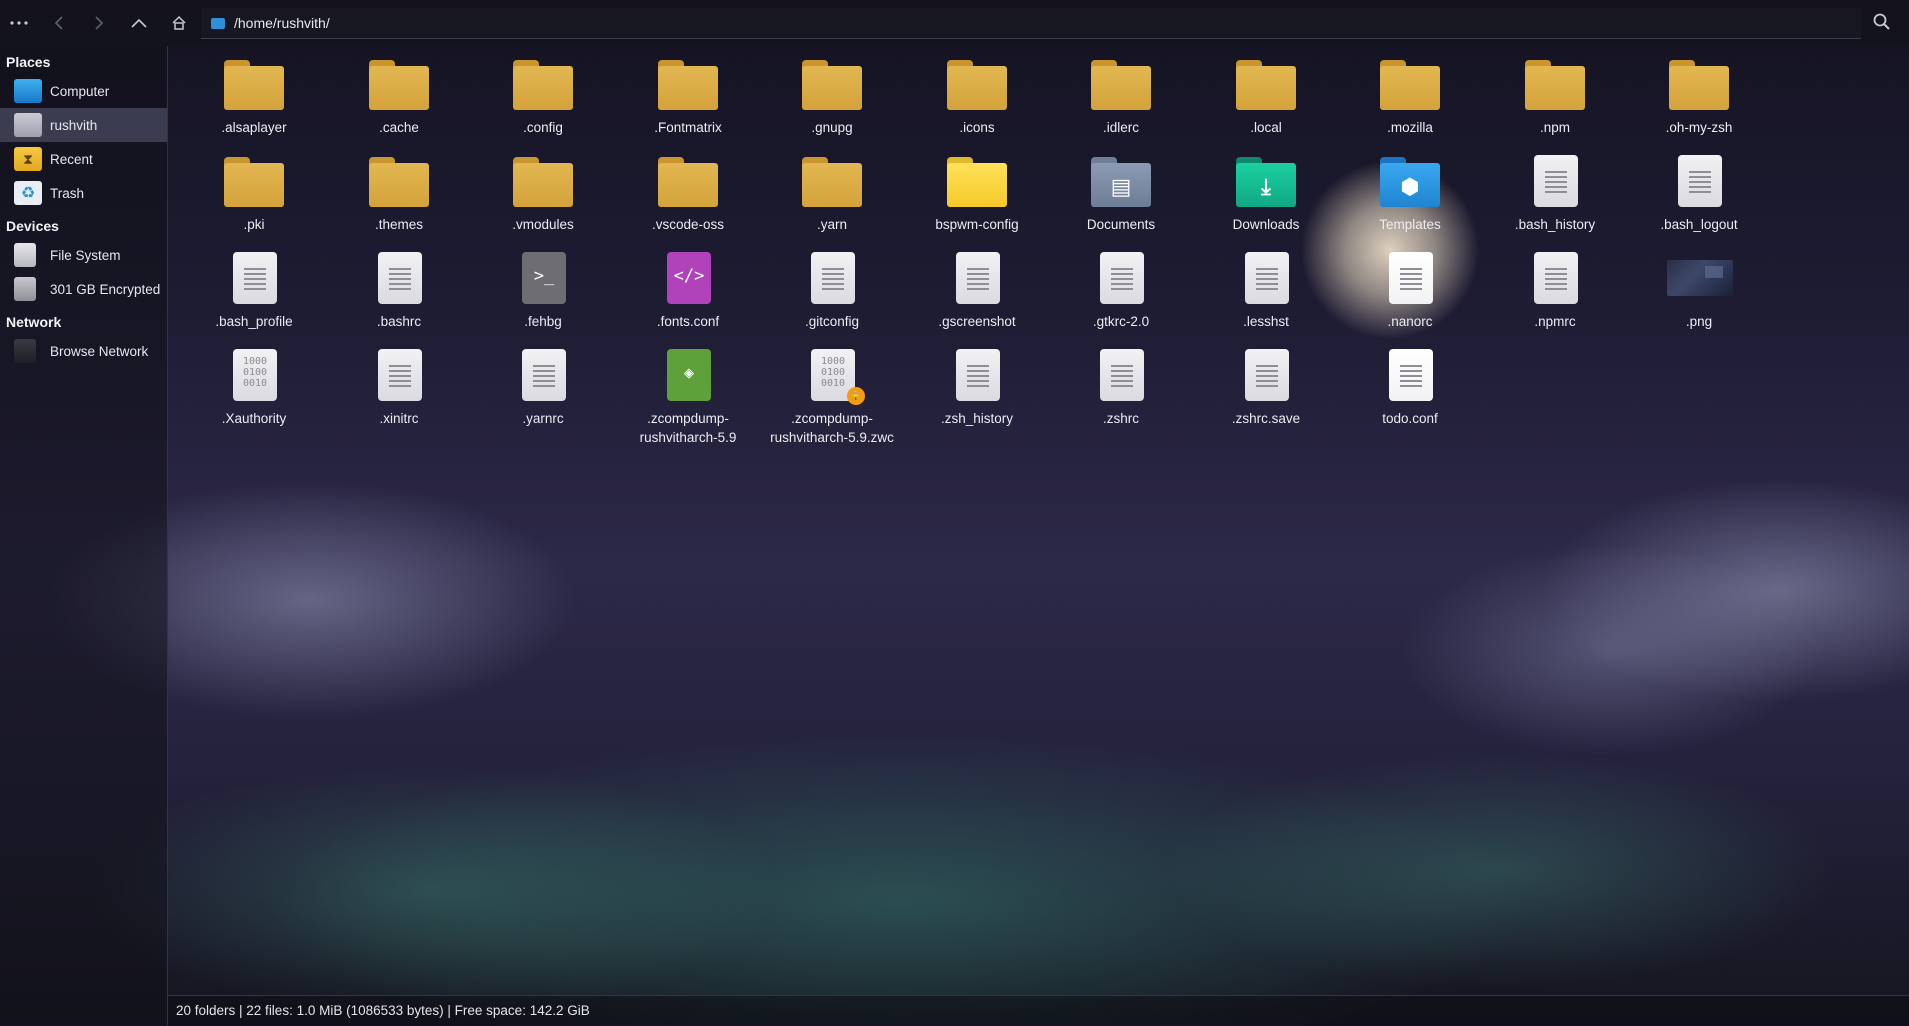 The image size is (1909, 1026). I want to click on sidebar-item-recent: ⧗ Recent, so click(83, 159).